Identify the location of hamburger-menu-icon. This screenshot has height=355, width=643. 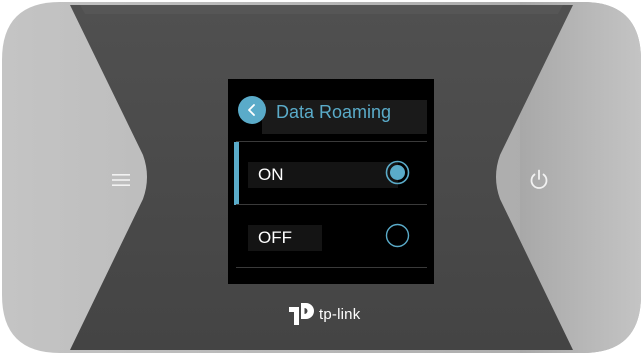
(121, 180).